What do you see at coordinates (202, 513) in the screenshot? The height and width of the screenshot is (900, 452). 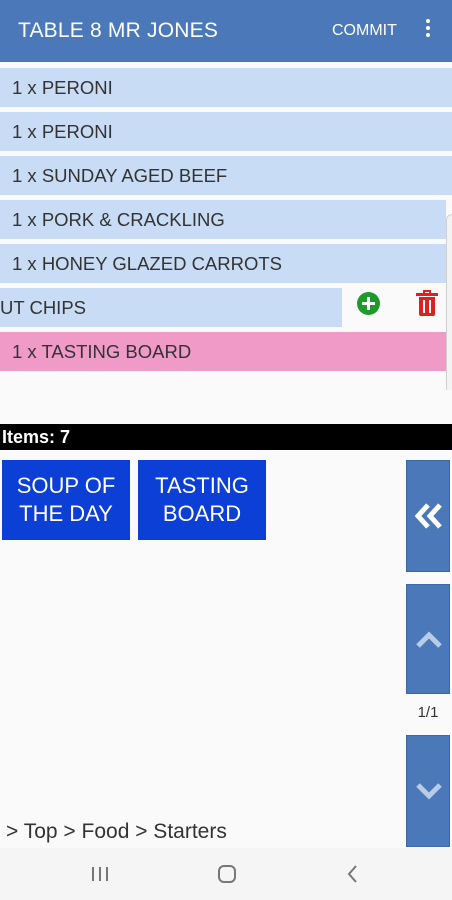 I see `menu-button-label: BOARD` at bounding box center [202, 513].